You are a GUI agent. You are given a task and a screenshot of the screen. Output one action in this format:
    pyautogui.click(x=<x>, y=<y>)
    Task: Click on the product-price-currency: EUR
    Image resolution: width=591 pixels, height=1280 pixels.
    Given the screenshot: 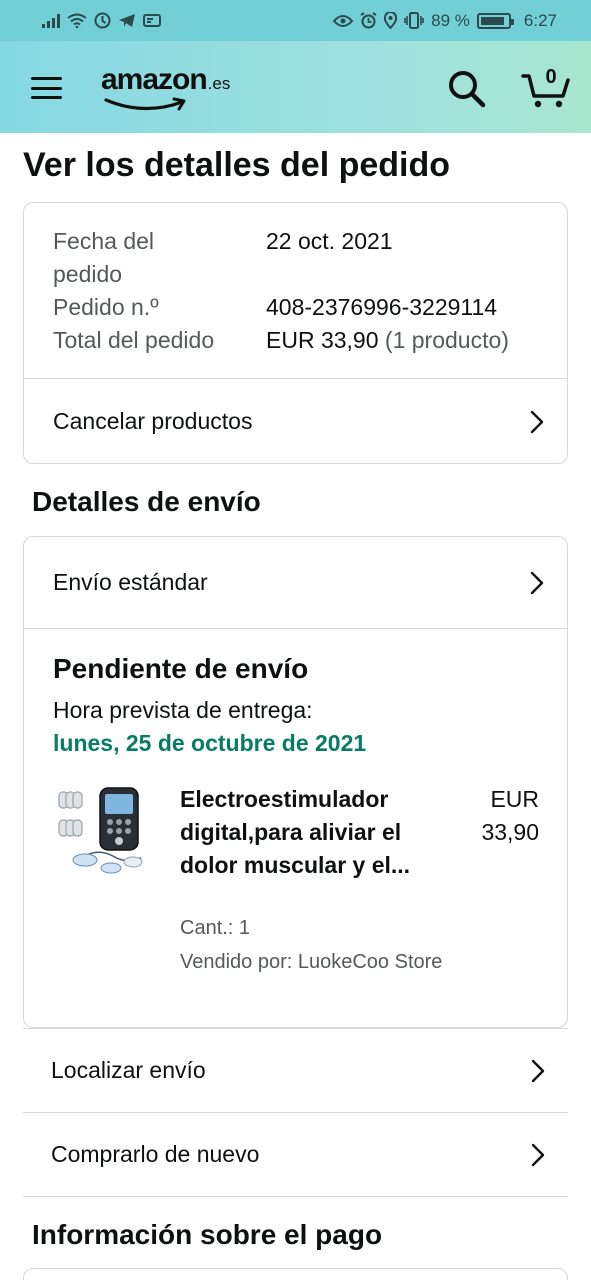 What is the action you would take?
    pyautogui.click(x=514, y=799)
    